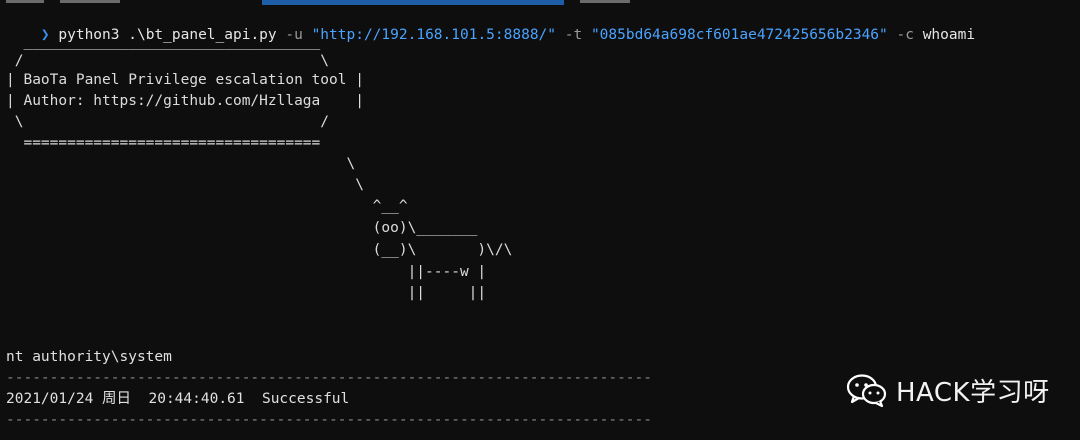  Describe the element at coordinates (181, 164) in the screenshot. I see `banner-line-7: \` at that location.